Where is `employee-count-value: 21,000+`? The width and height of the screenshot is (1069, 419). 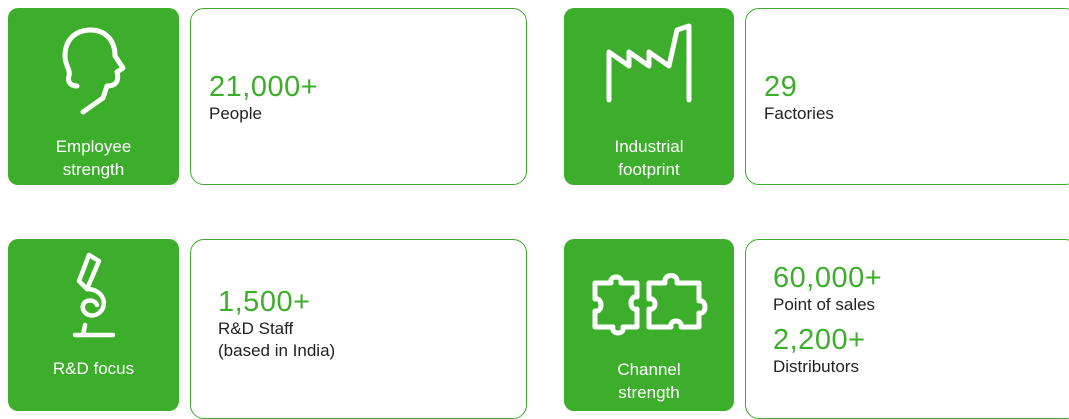 employee-count-value: 21,000+ is located at coordinates (264, 87).